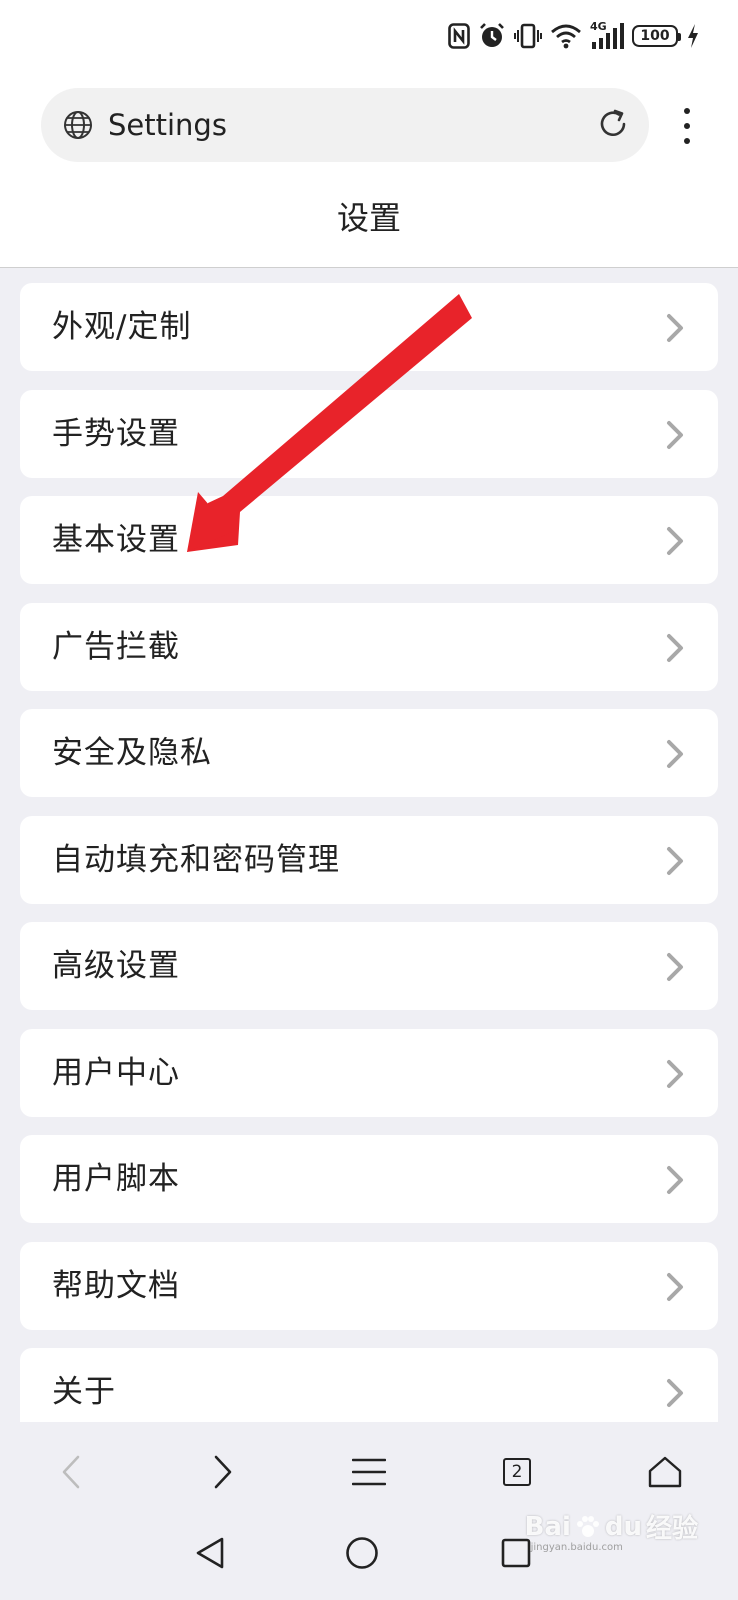 This screenshot has width=738, height=1600. Describe the element at coordinates (116, 1073) in the screenshot. I see `settings-item-label: 用户中心` at that location.